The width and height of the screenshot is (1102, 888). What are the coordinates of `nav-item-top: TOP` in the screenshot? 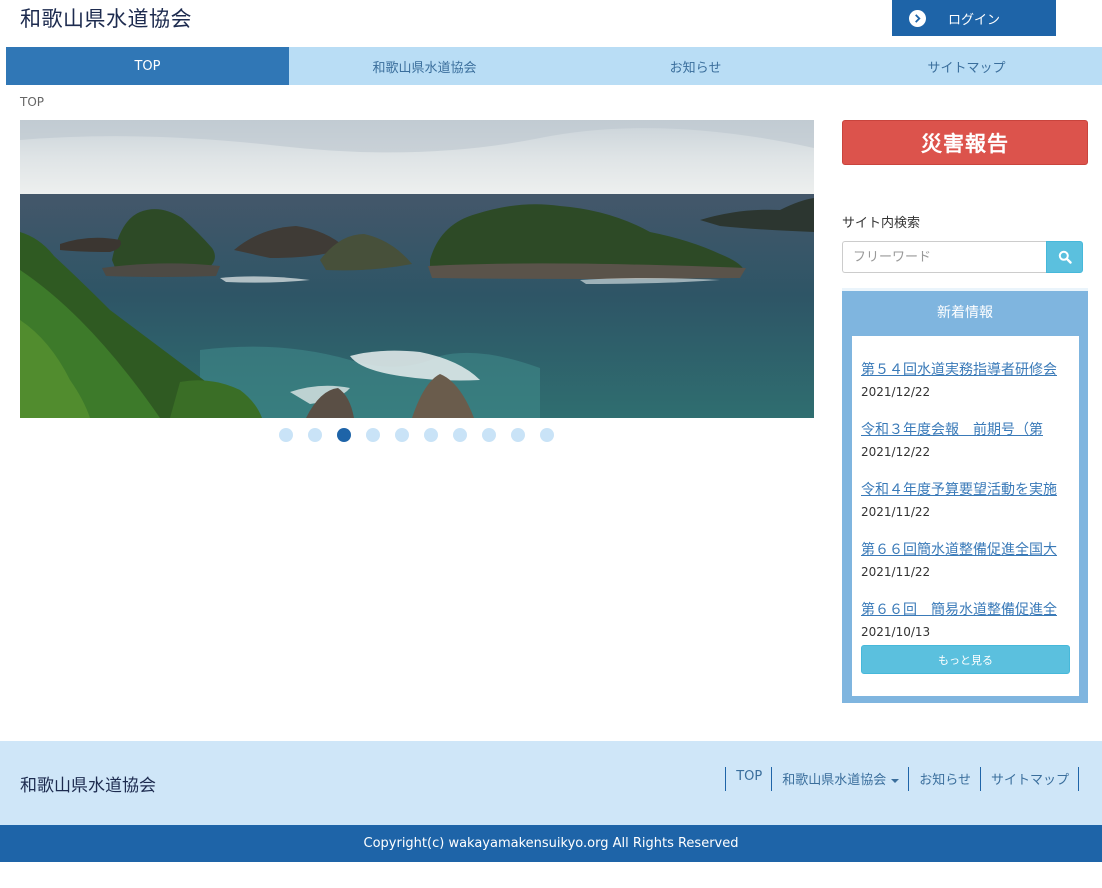 It's located at (147, 66).